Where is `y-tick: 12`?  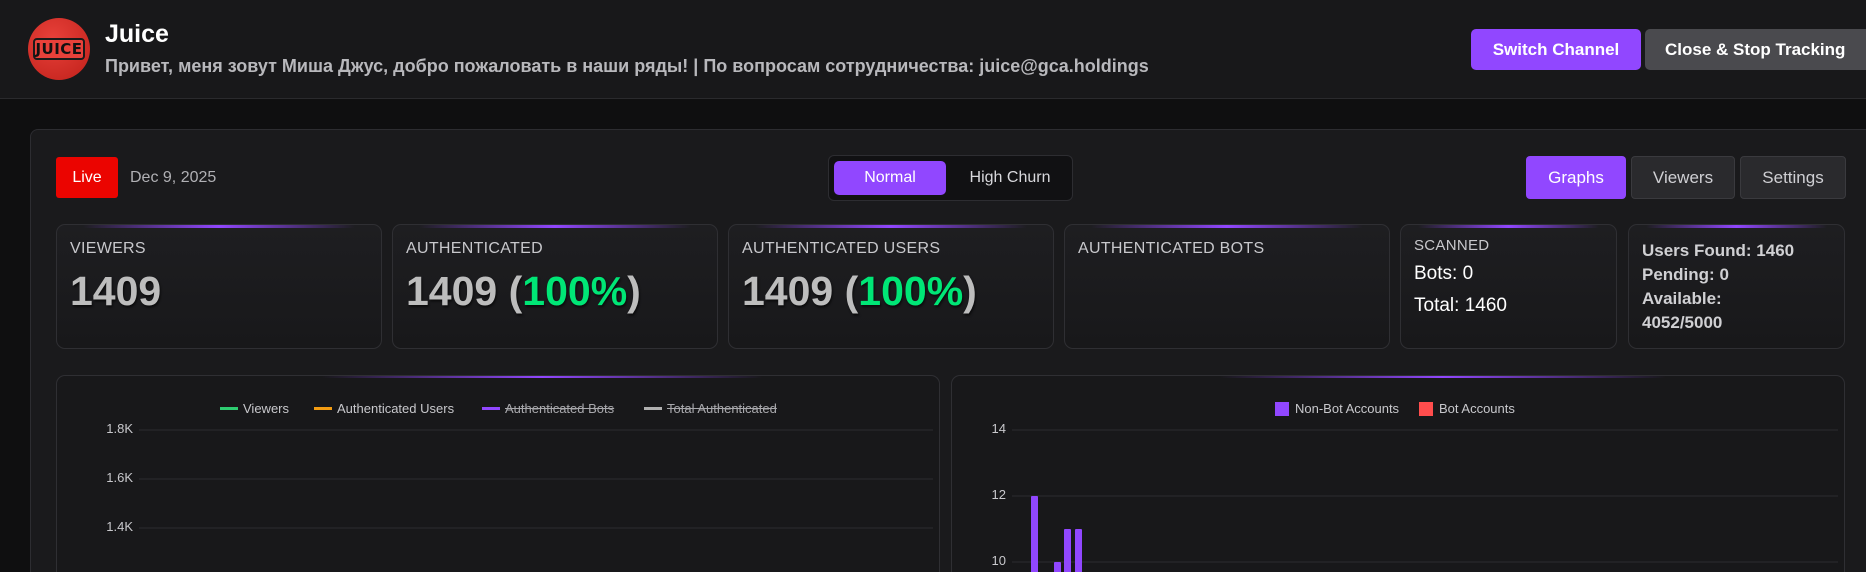 y-tick: 12 is located at coordinates (998, 494).